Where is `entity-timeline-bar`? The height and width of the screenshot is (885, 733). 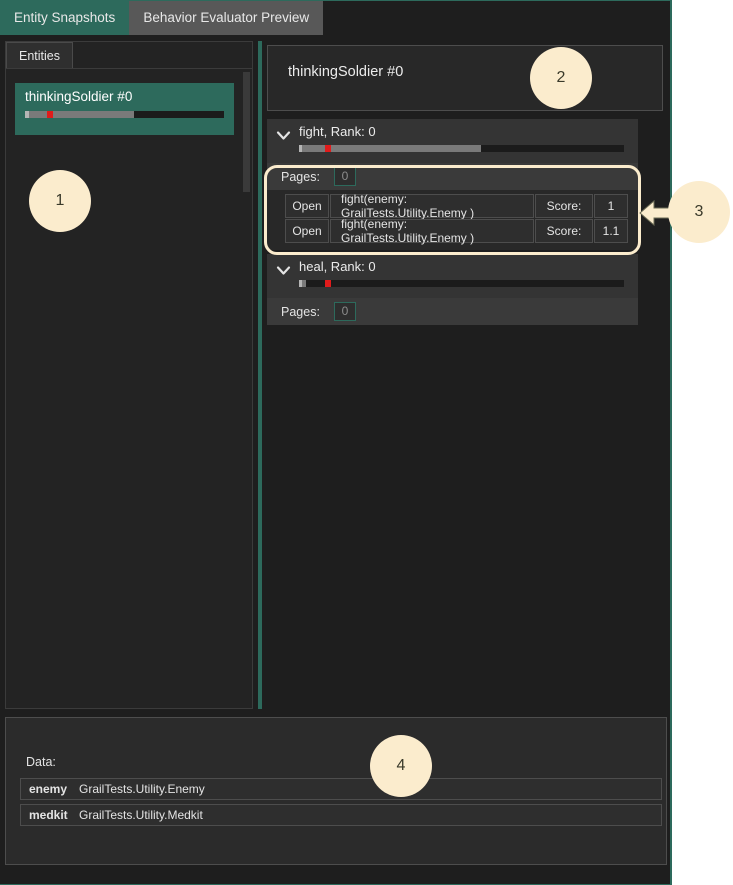
entity-timeline-bar is located at coordinates (124, 114).